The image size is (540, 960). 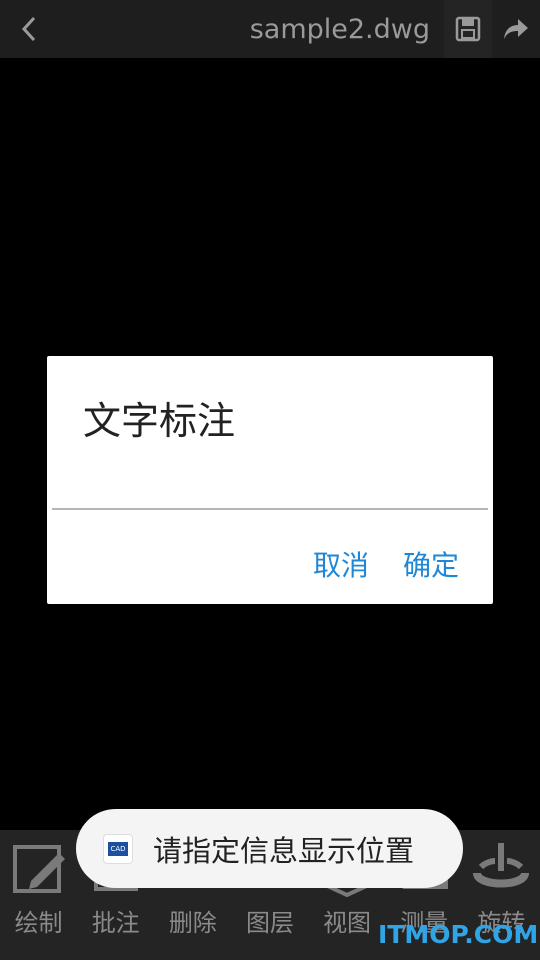 I want to click on share-icon, so click(x=516, y=29).